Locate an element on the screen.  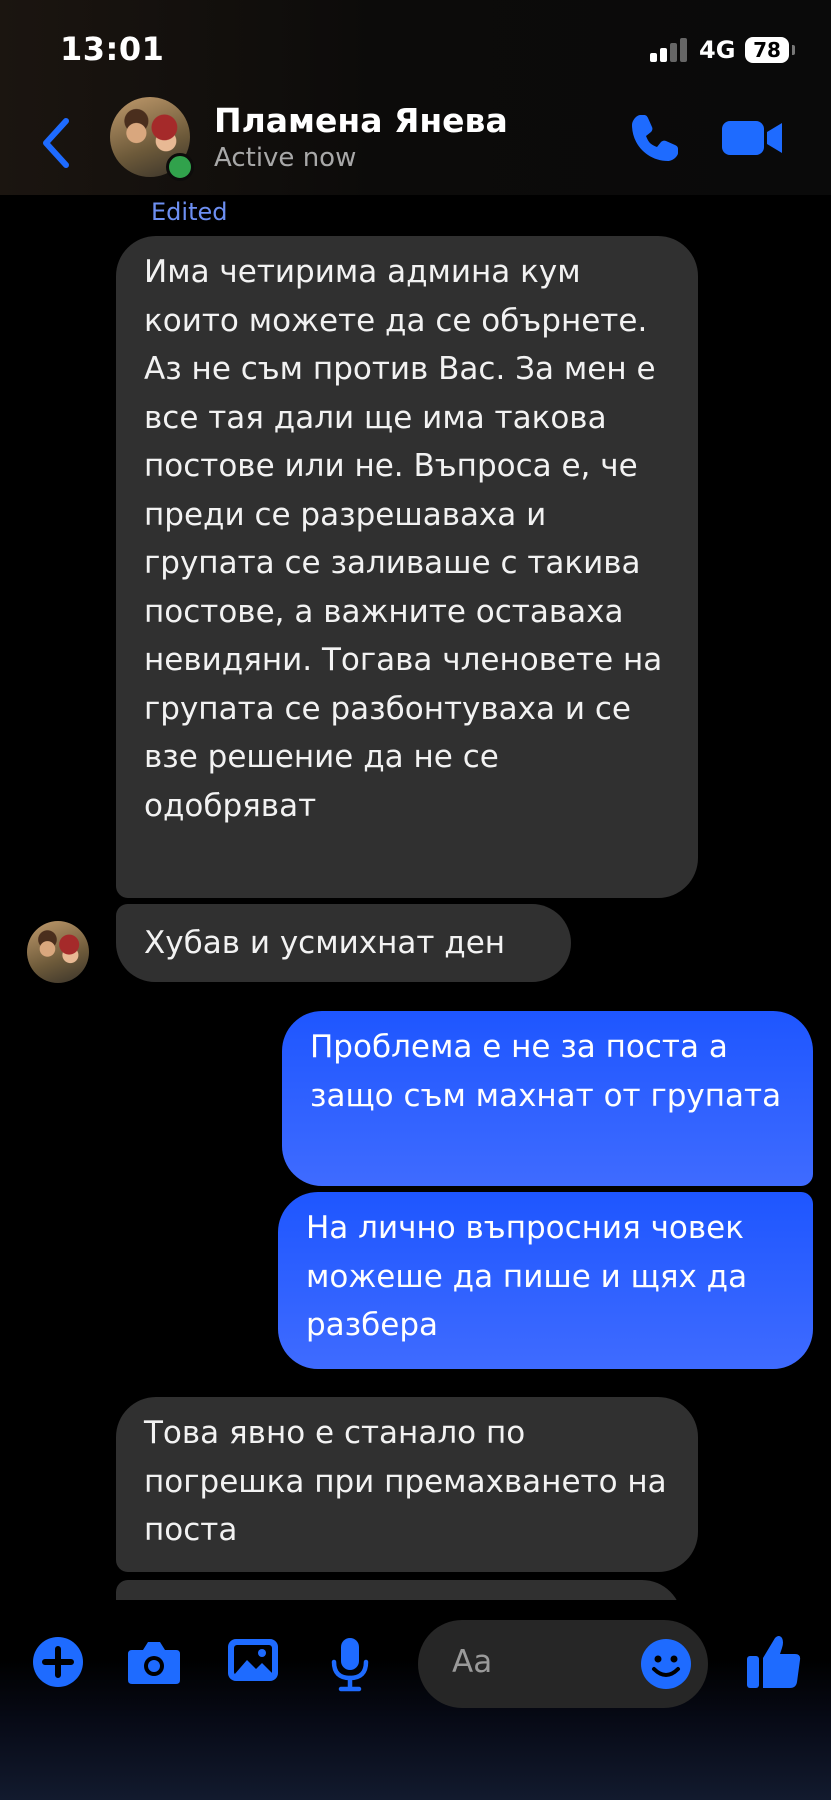
microphone-icon is located at coordinates (350, 1664).